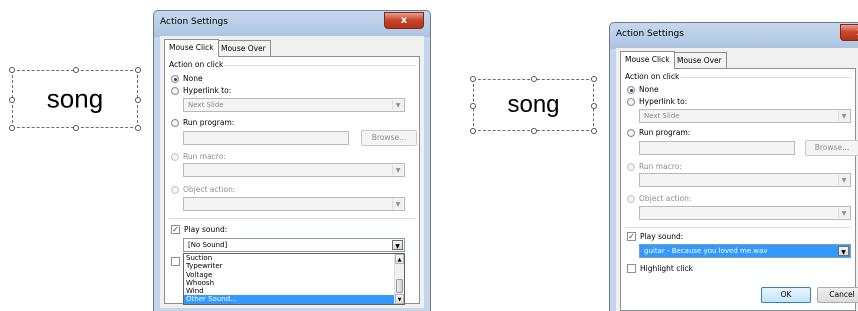 The image size is (858, 311). What do you see at coordinates (294, 258) in the screenshot?
I see `list-item: Suction` at bounding box center [294, 258].